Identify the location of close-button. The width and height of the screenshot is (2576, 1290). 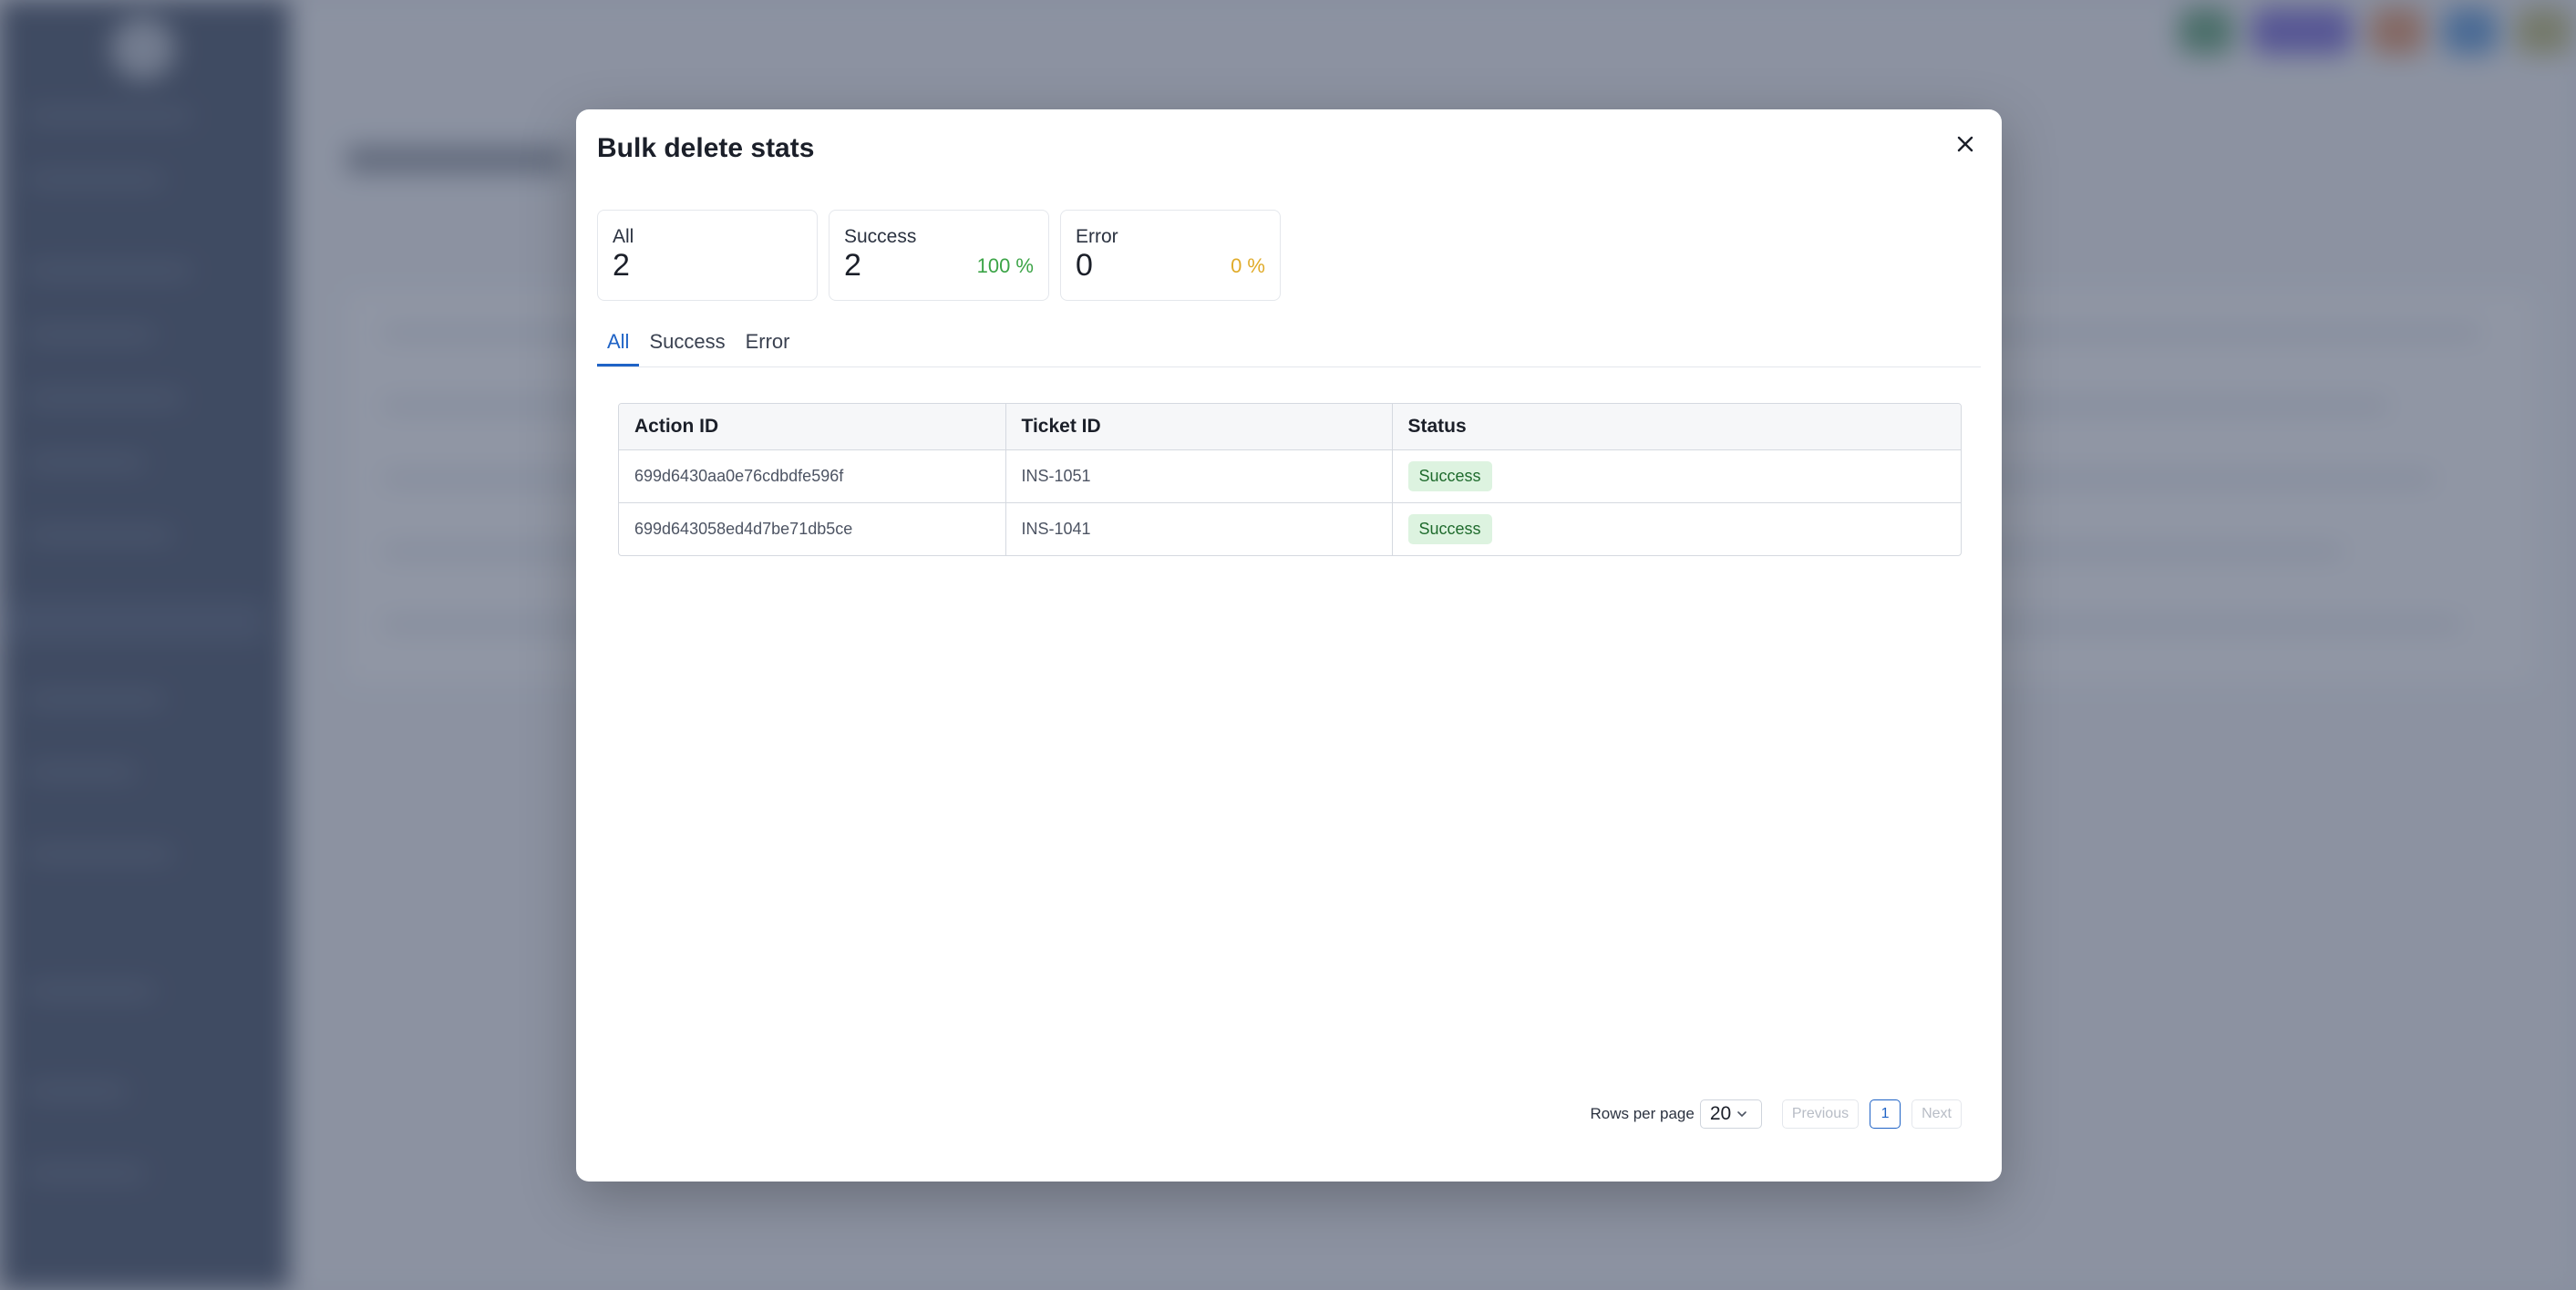
(1965, 144).